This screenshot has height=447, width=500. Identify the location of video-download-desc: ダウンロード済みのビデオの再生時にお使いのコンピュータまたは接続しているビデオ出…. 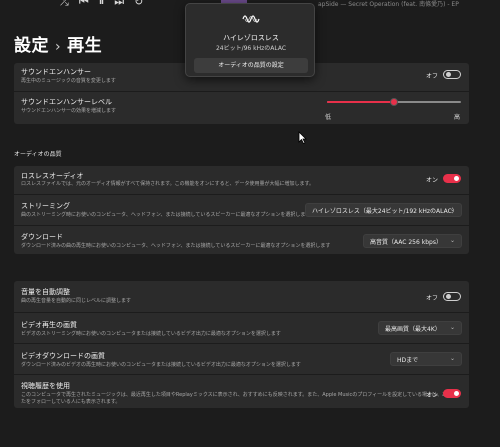
(161, 365).